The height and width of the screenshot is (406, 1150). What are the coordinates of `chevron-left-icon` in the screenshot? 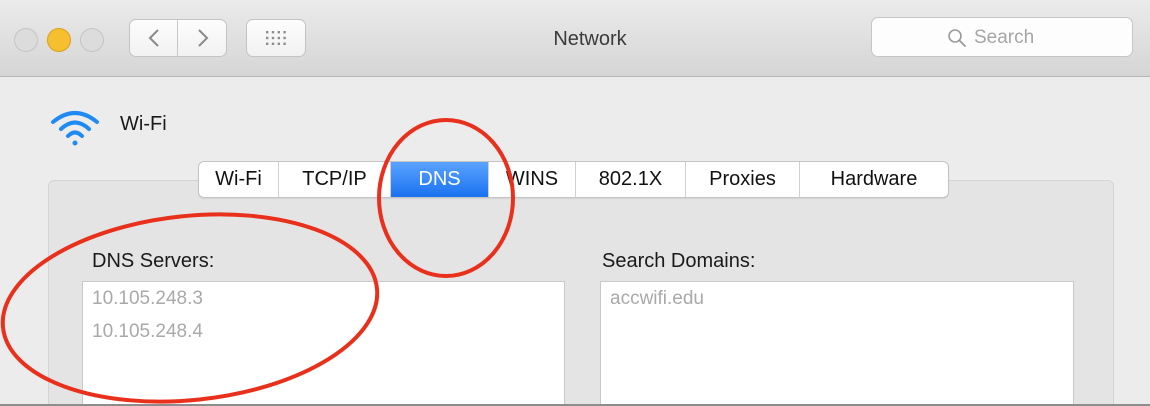 It's located at (153, 38).